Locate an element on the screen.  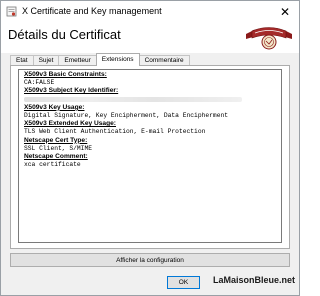
show-configuration-button: Afficher la configuration is located at coordinates (150, 260).